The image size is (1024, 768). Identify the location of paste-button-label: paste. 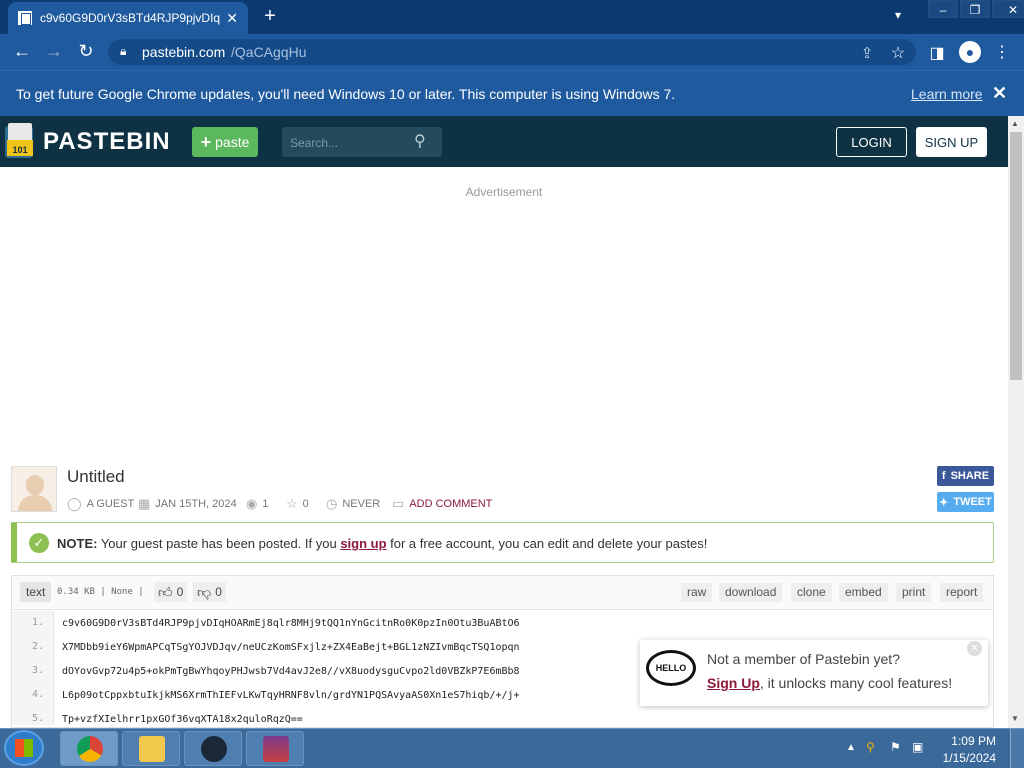
(232, 142).